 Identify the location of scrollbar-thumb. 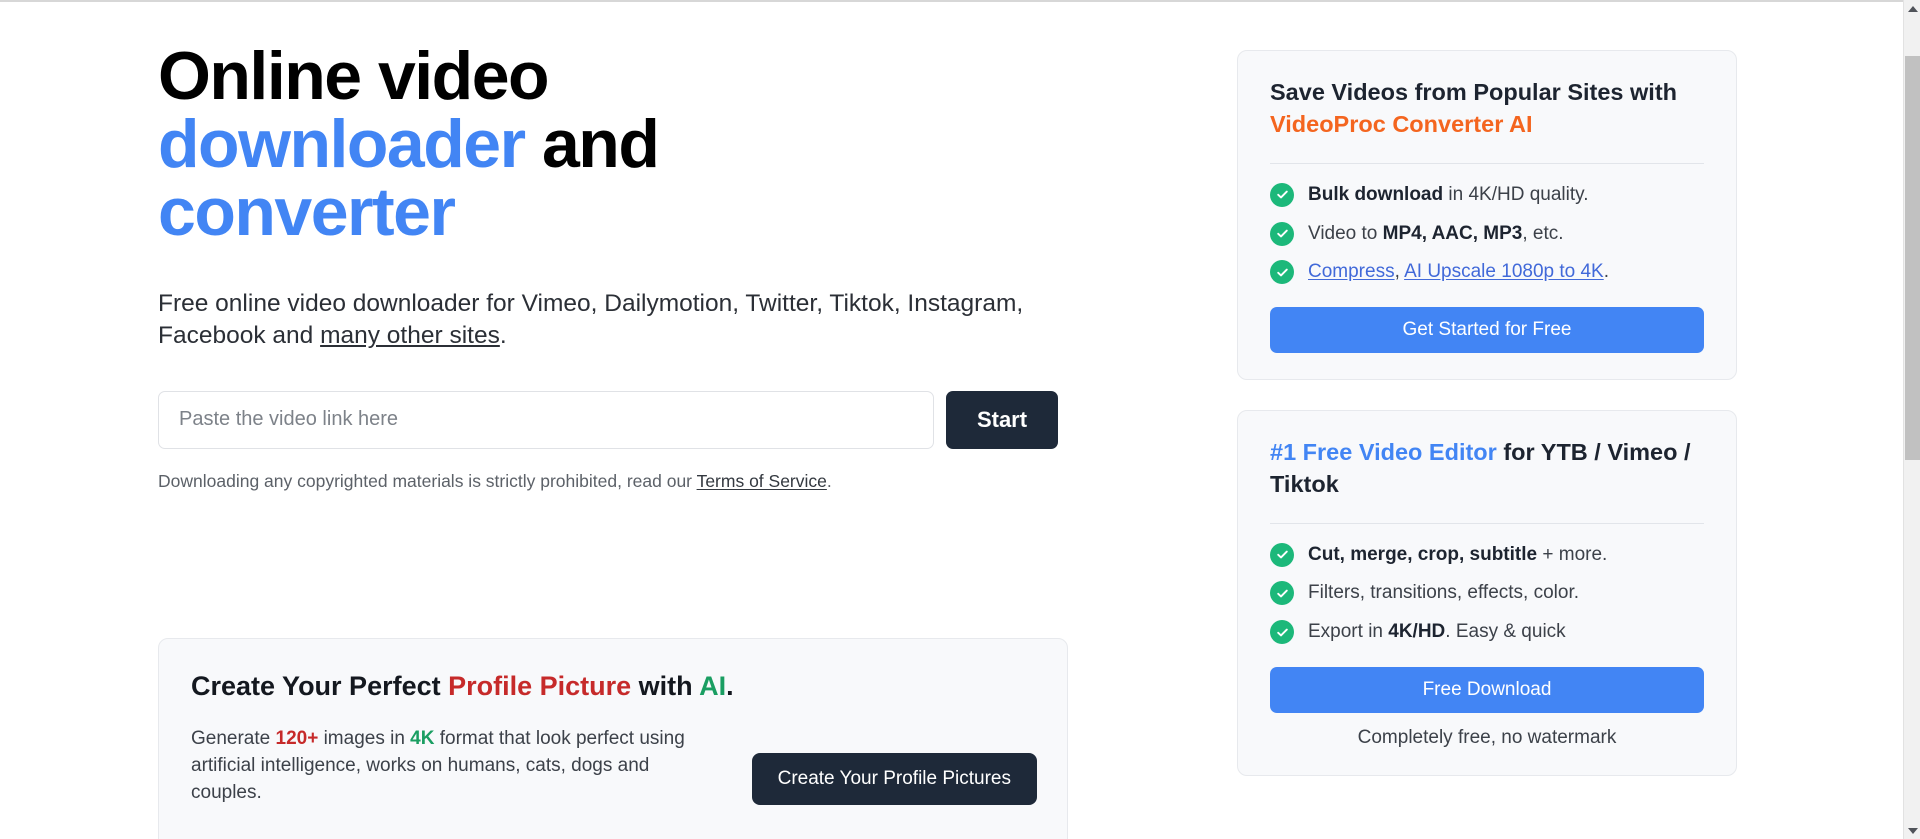
(1912, 258).